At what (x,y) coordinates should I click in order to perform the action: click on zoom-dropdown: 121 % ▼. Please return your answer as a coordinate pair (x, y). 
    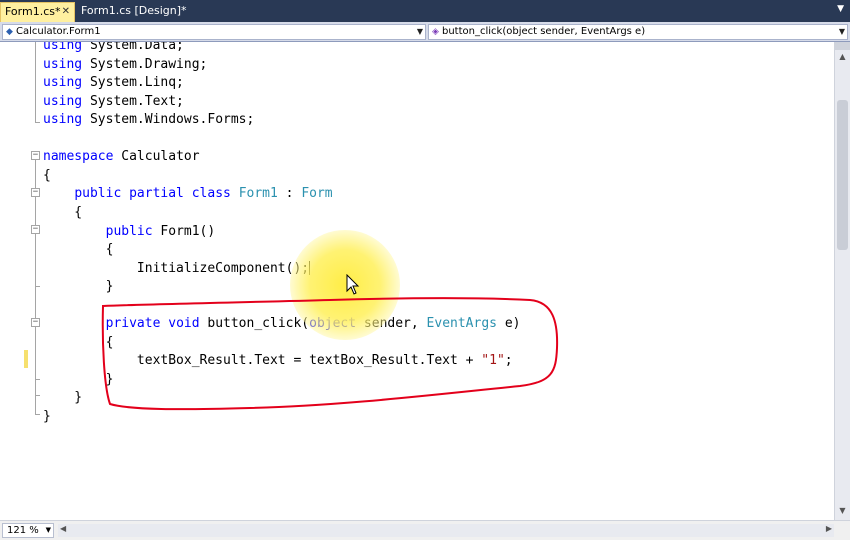
    Looking at the image, I should click on (28, 530).